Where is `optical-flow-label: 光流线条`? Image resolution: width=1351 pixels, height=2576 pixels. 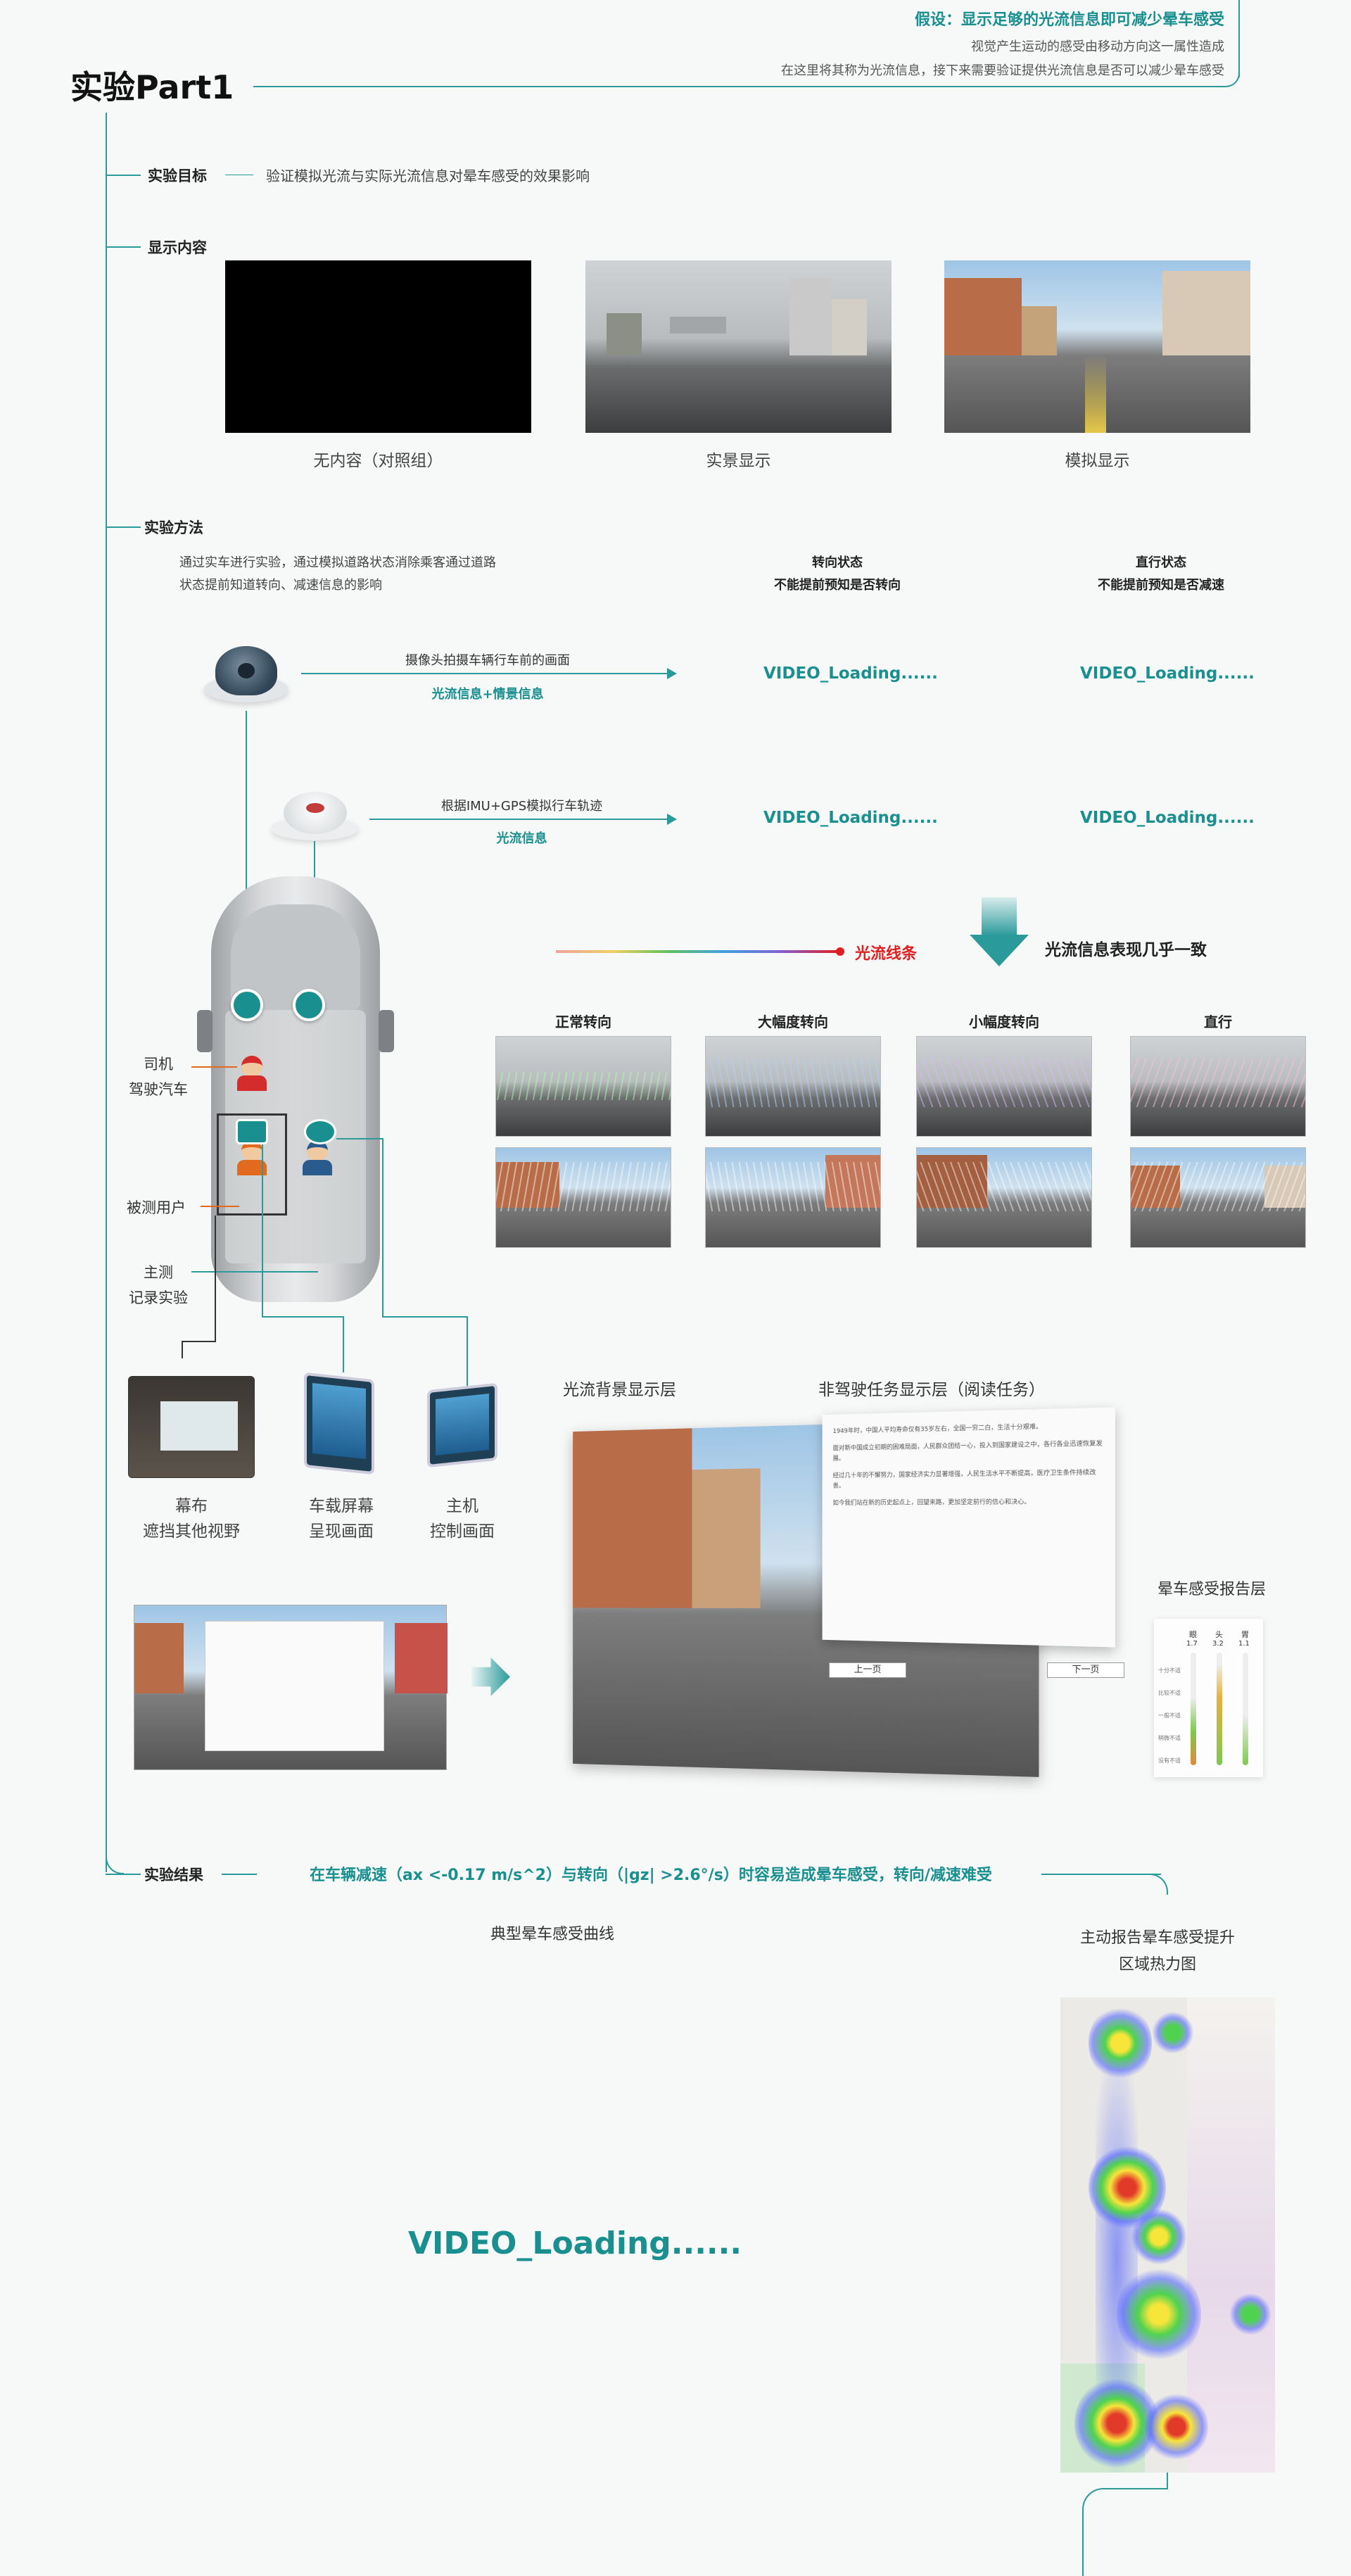 optical-flow-label: 光流线条 is located at coordinates (886, 954).